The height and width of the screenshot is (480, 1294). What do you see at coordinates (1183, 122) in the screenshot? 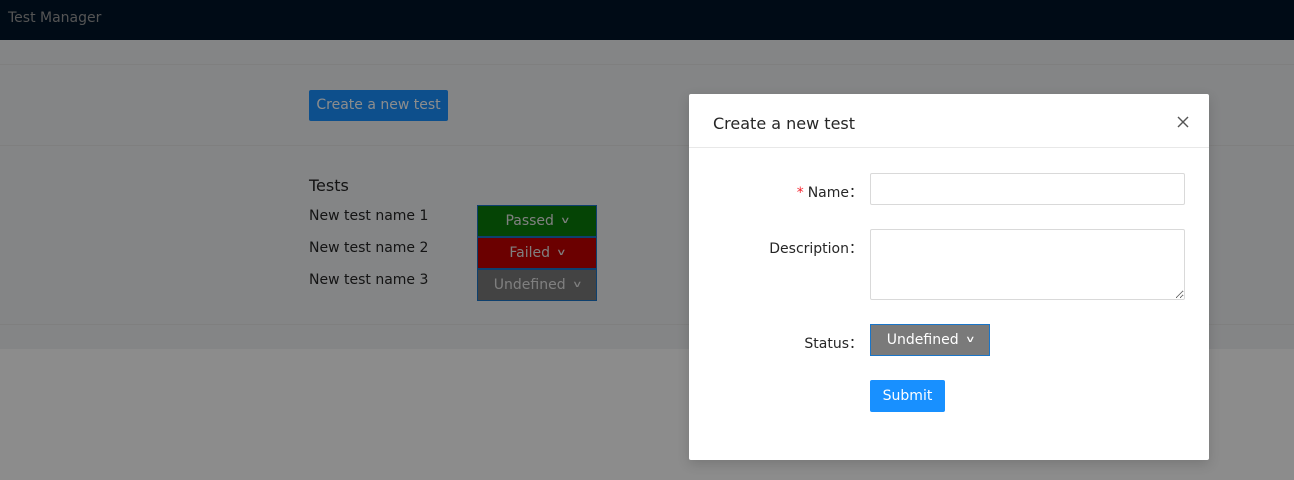
I see `close-icon` at bounding box center [1183, 122].